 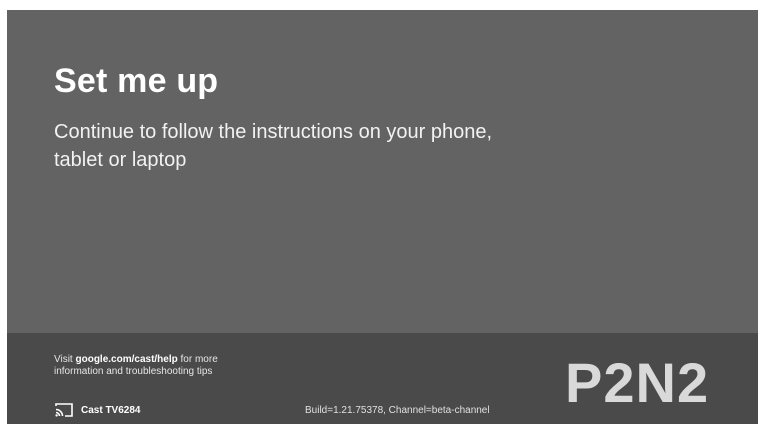 What do you see at coordinates (65, 359) in the screenshot?
I see `help-prefix: Visit` at bounding box center [65, 359].